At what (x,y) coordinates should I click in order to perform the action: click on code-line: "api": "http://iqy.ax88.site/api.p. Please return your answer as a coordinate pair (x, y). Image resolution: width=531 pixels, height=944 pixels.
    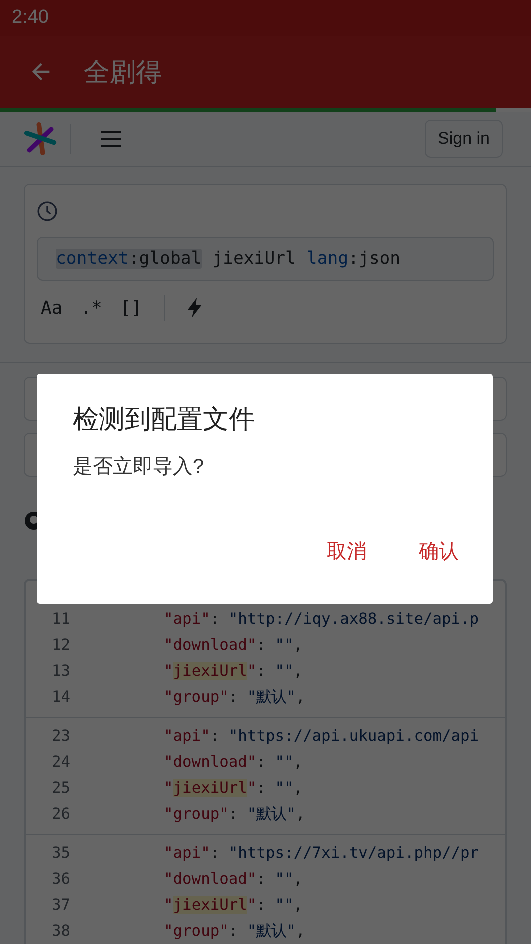
    Looking at the image, I should click on (321, 619).